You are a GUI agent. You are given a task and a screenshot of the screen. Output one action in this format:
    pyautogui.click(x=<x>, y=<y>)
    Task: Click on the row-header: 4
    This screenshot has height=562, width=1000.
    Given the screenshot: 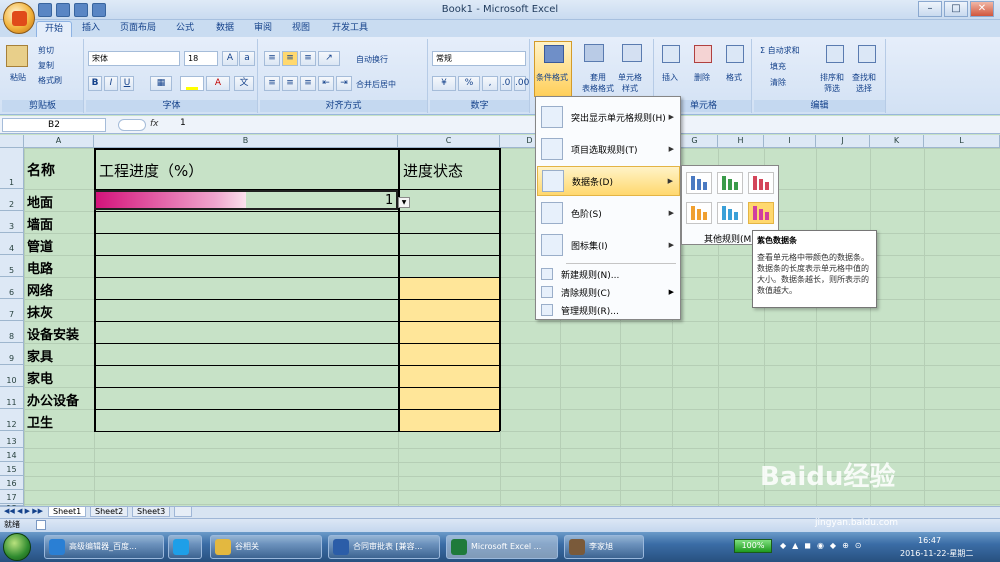 What is the action you would take?
    pyautogui.click(x=12, y=244)
    